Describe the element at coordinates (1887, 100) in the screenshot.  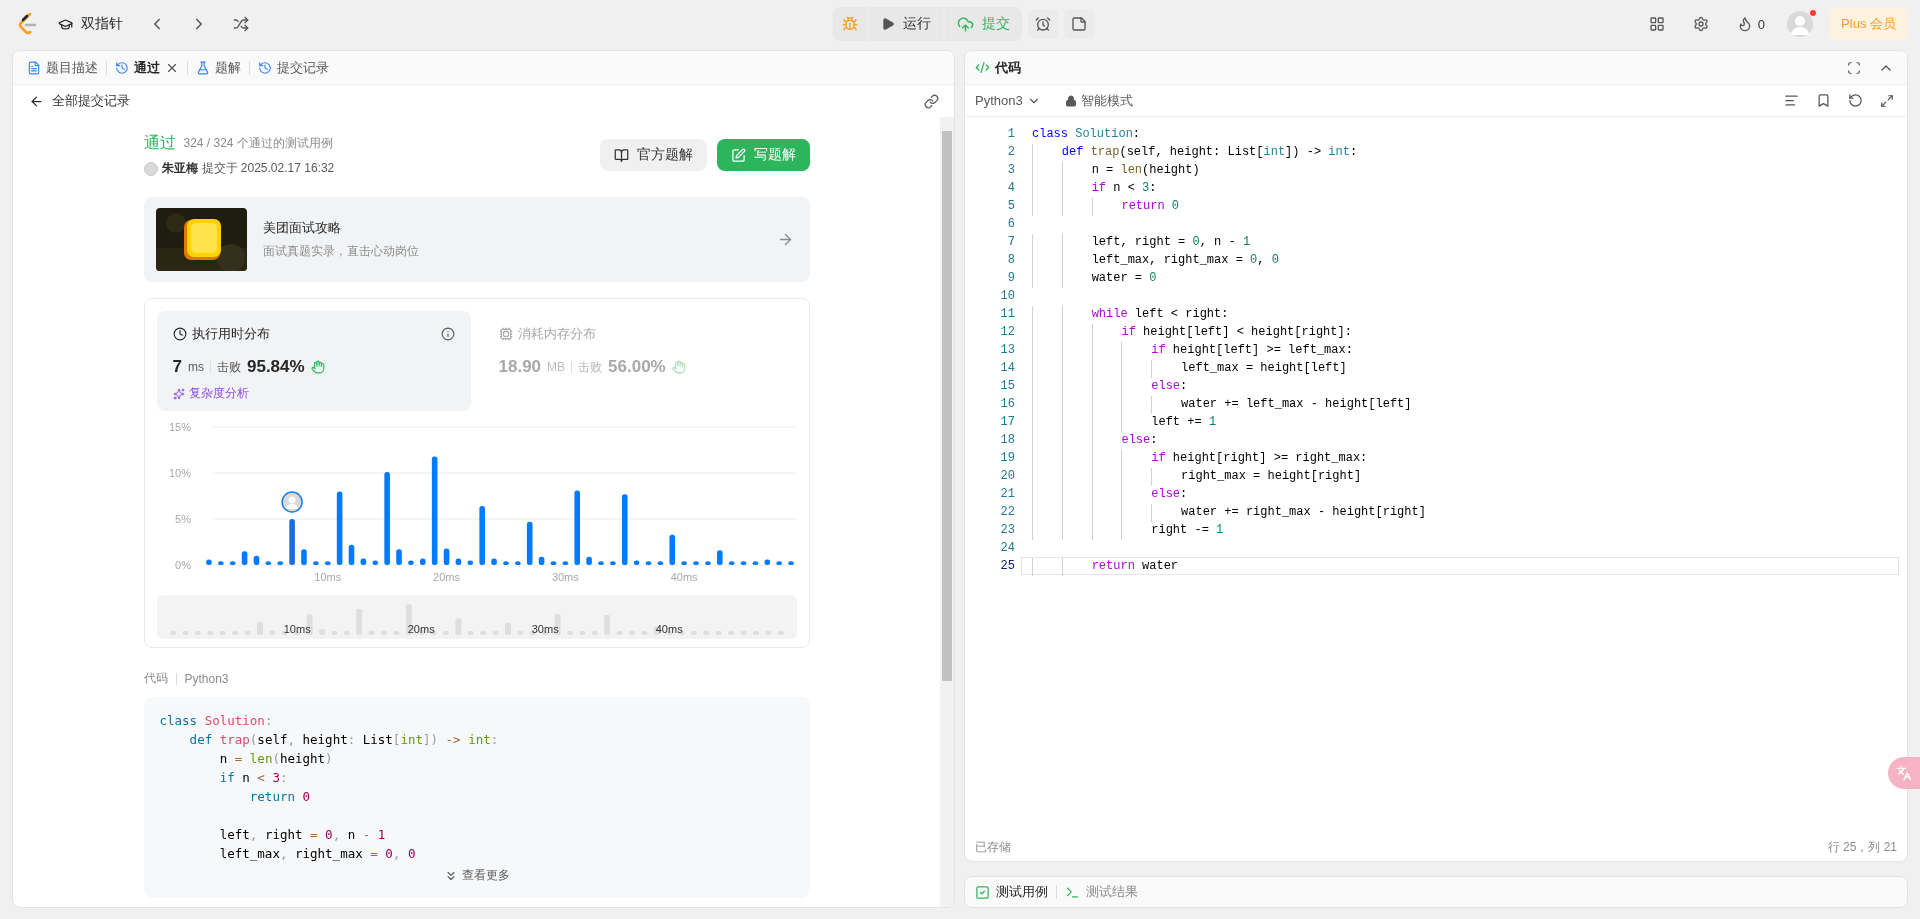
I see `expand-icon` at that location.